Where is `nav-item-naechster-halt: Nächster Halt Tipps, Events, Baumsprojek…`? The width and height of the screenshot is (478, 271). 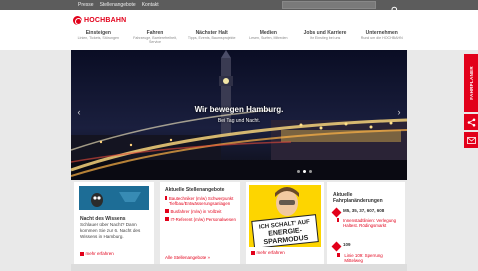 nav-item-naechster-halt: Nächster Halt Tipps, Events, Baumsprojek… is located at coordinates (211, 37).